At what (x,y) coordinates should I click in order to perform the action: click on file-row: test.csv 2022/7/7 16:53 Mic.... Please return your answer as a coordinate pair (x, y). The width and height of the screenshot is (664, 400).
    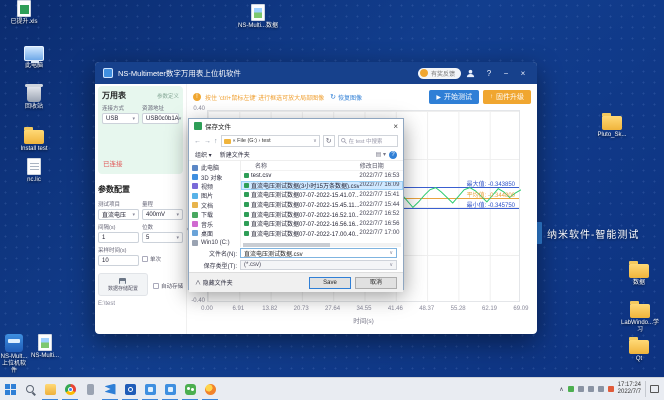
    Looking at the image, I should click on (322, 176).